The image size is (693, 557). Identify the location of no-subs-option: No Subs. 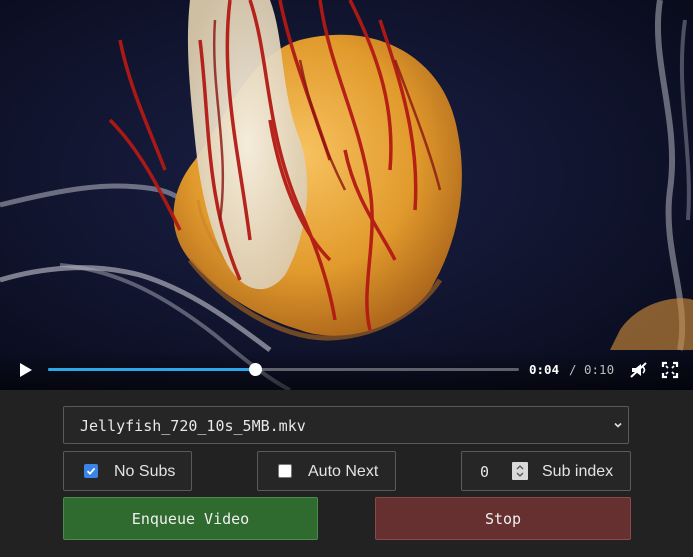
(127, 471).